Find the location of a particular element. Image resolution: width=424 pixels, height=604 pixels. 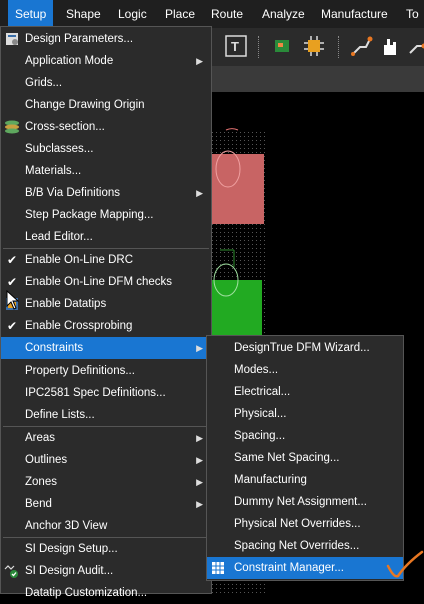

add-connect-icon is located at coordinates (415, 46).